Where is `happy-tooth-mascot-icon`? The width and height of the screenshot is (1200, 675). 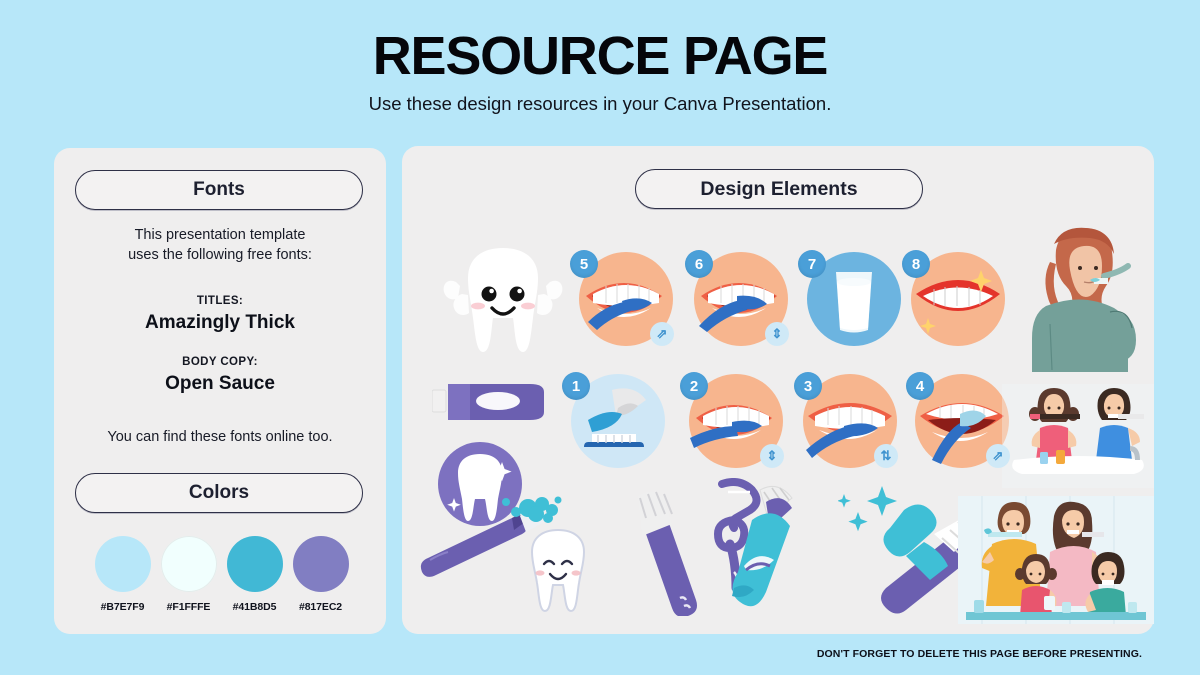 happy-tooth-mascot-icon is located at coordinates (503, 300).